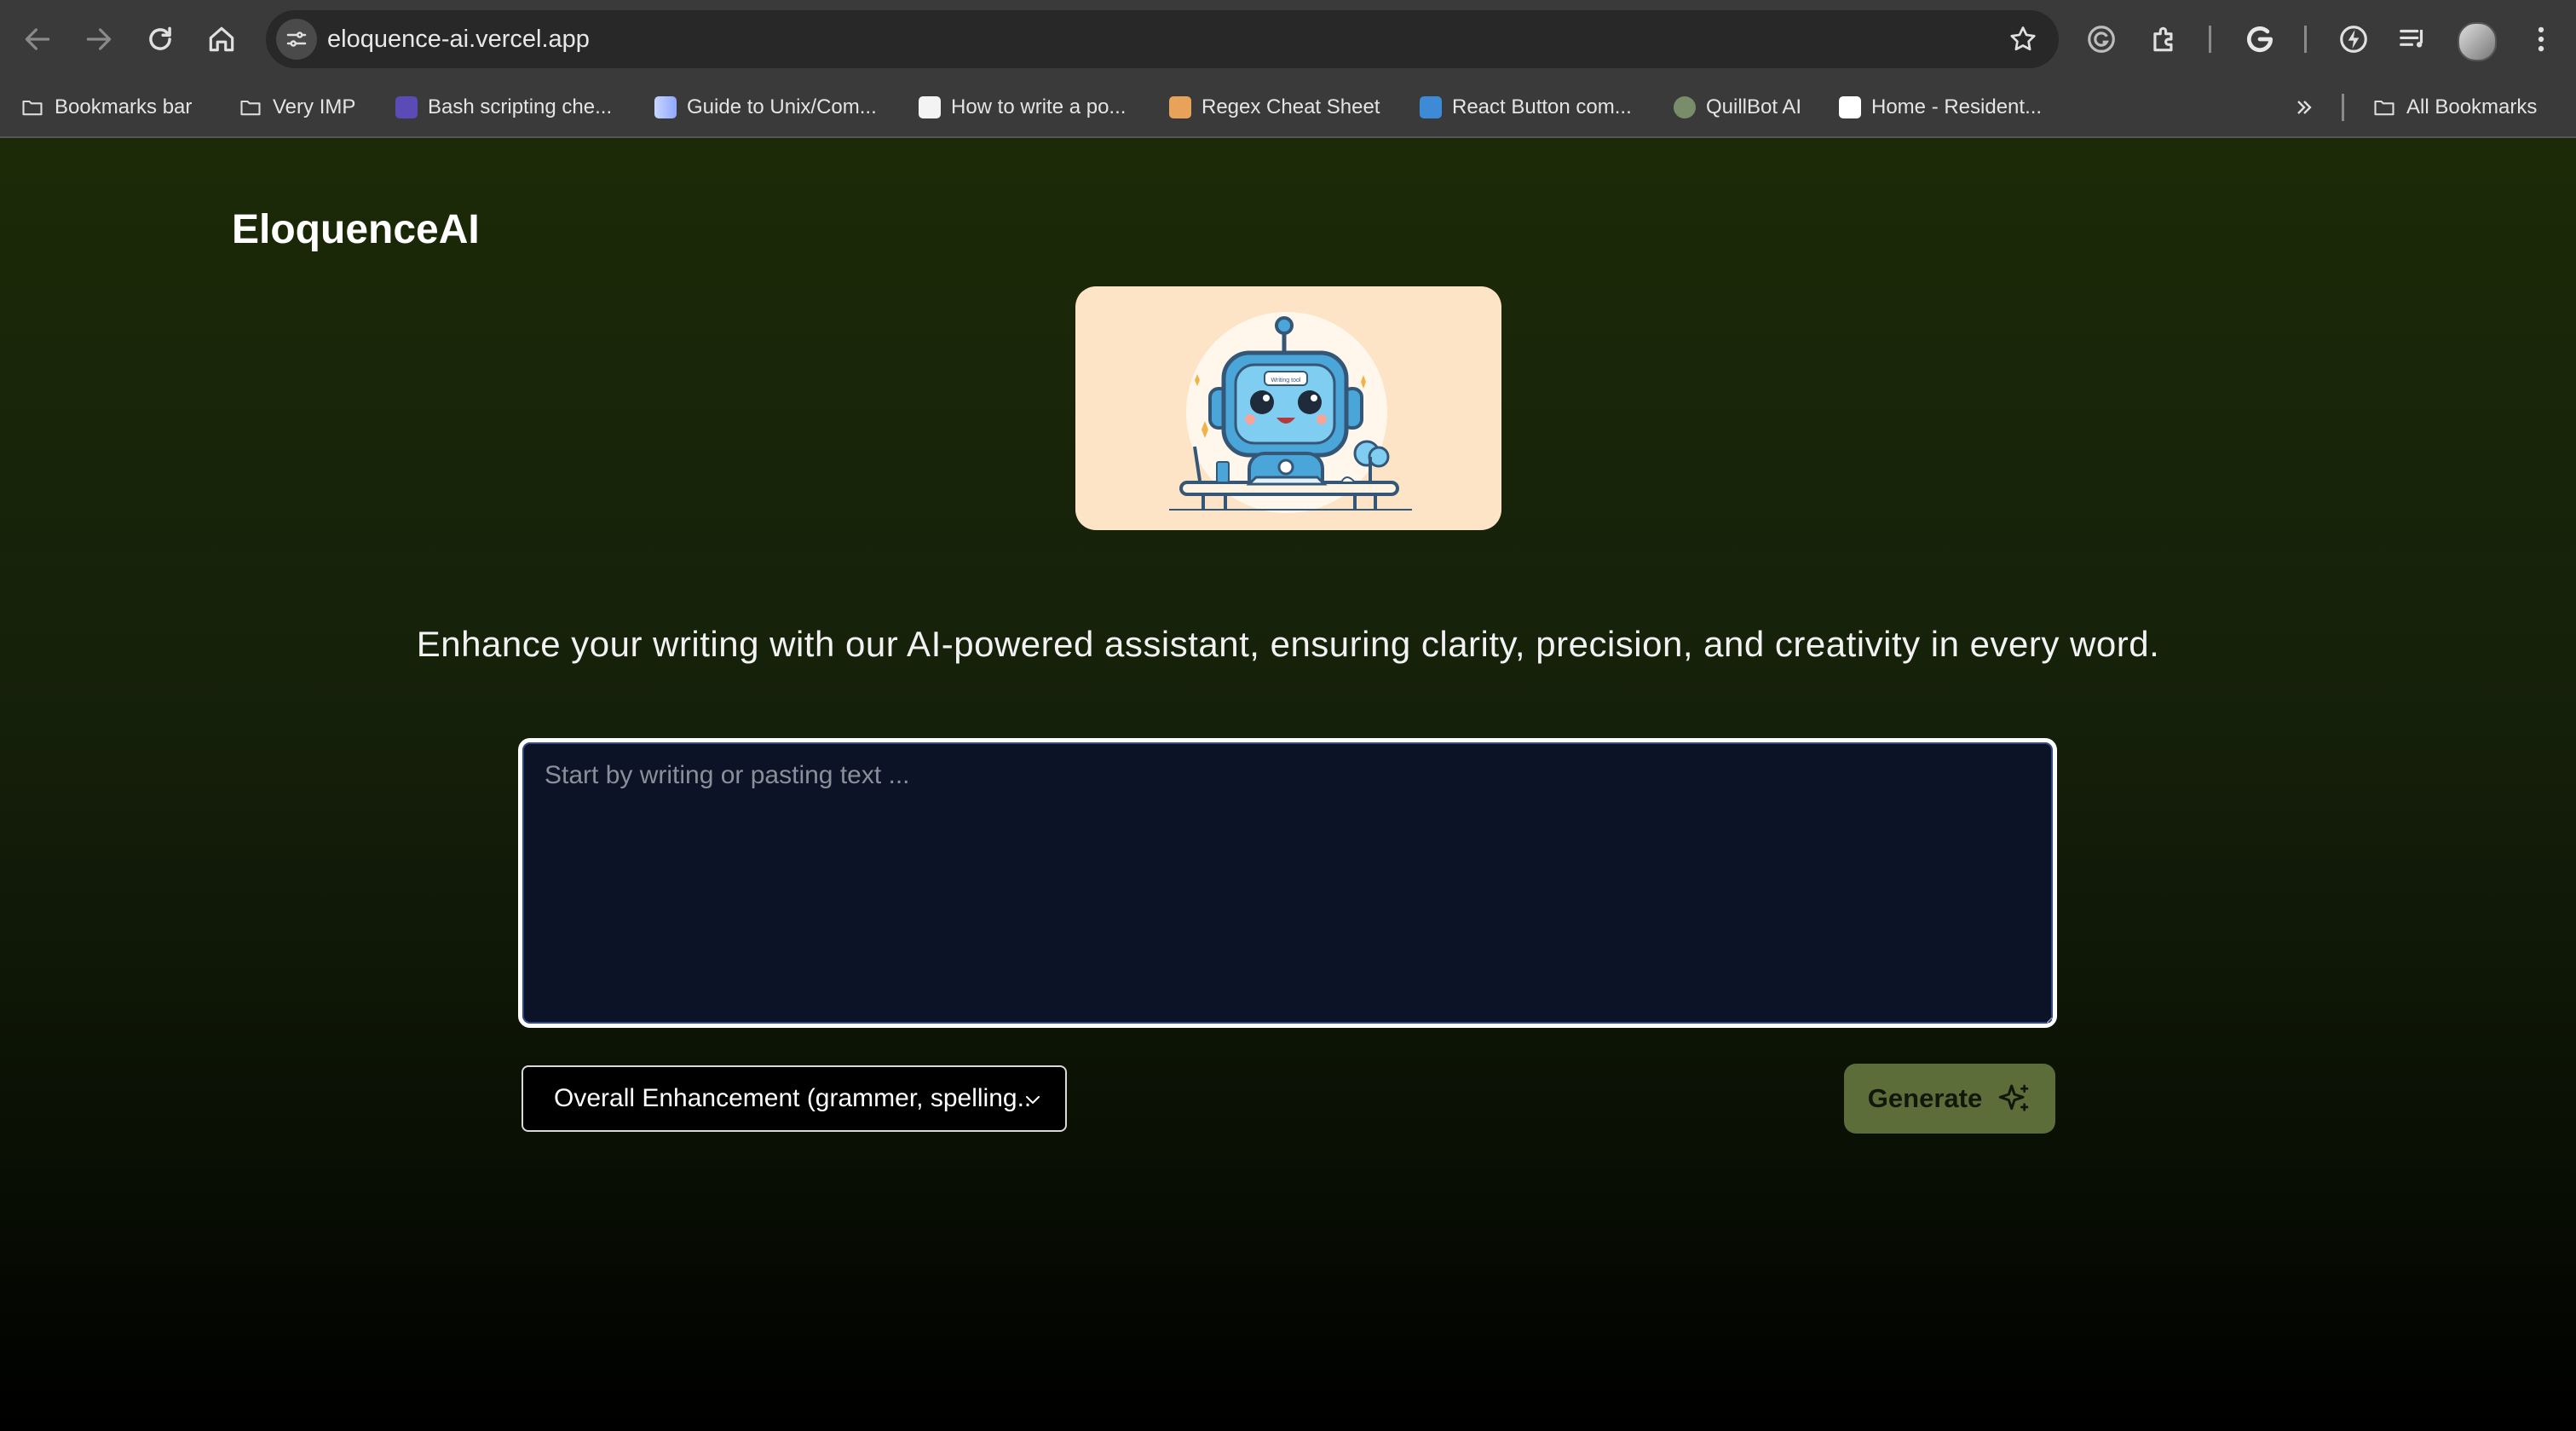 The image size is (2576, 1431). I want to click on site-info-button, so click(296, 39).